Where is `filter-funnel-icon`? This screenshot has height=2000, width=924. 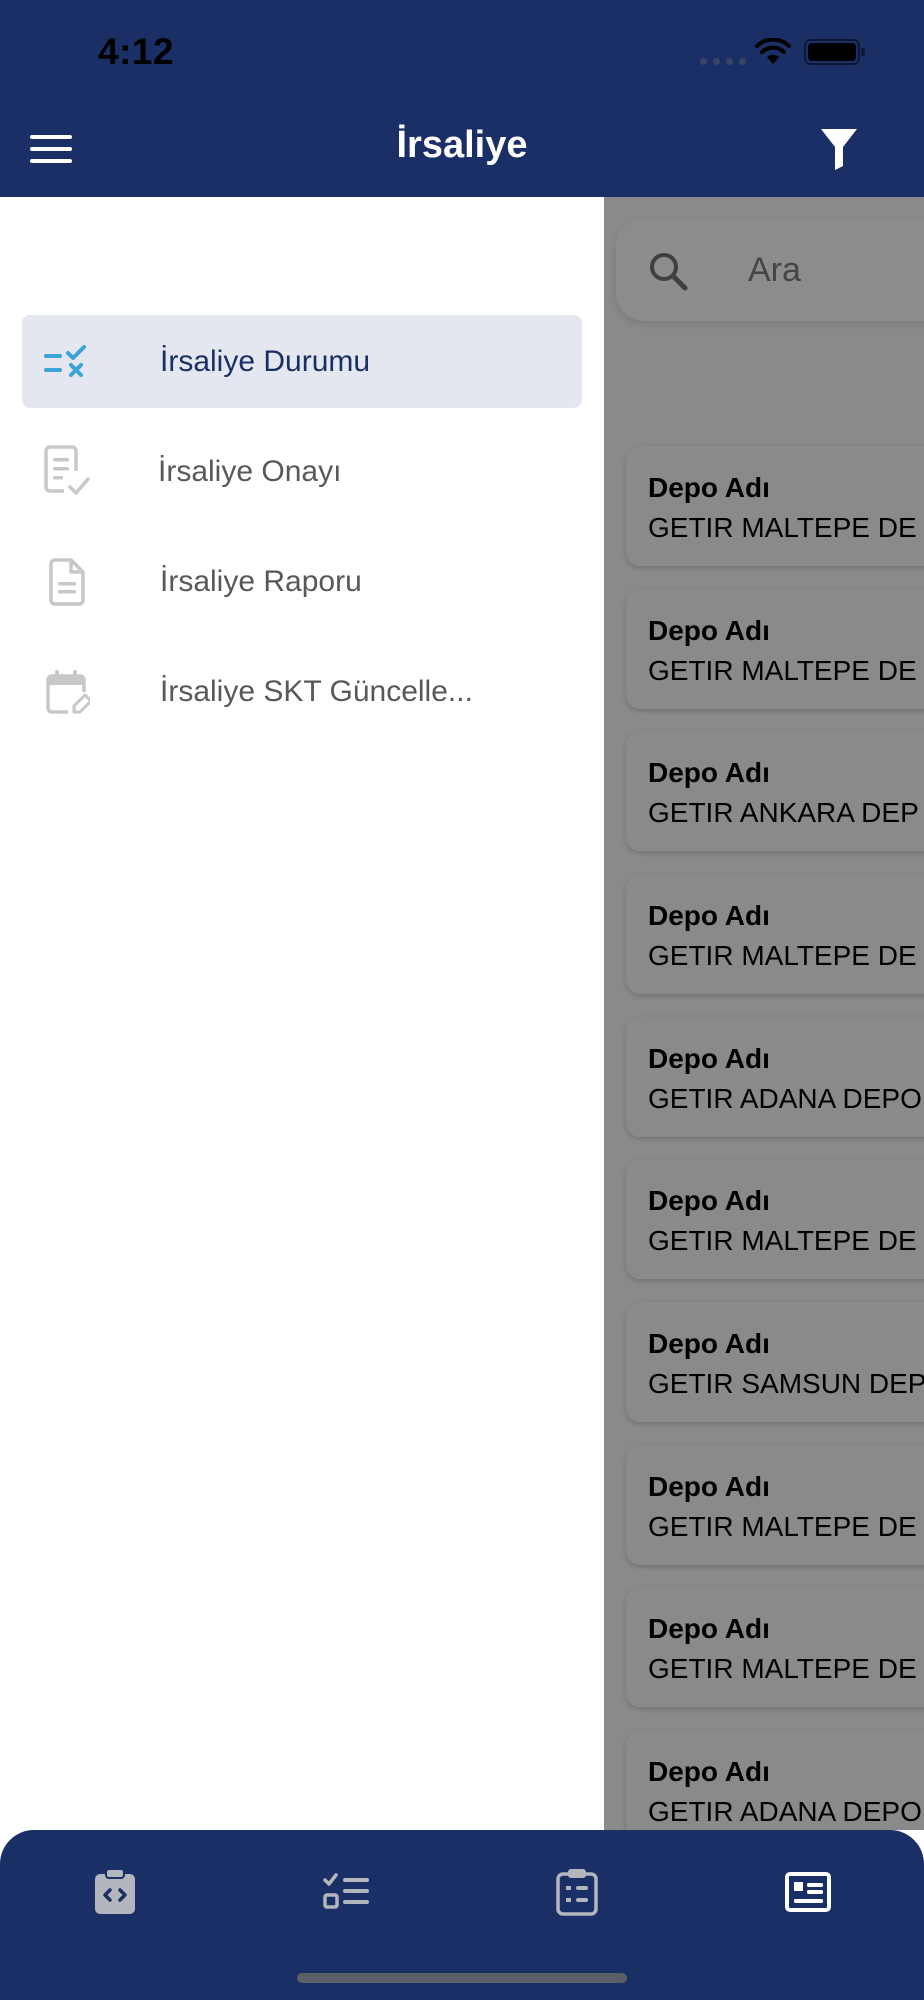 filter-funnel-icon is located at coordinates (839, 149).